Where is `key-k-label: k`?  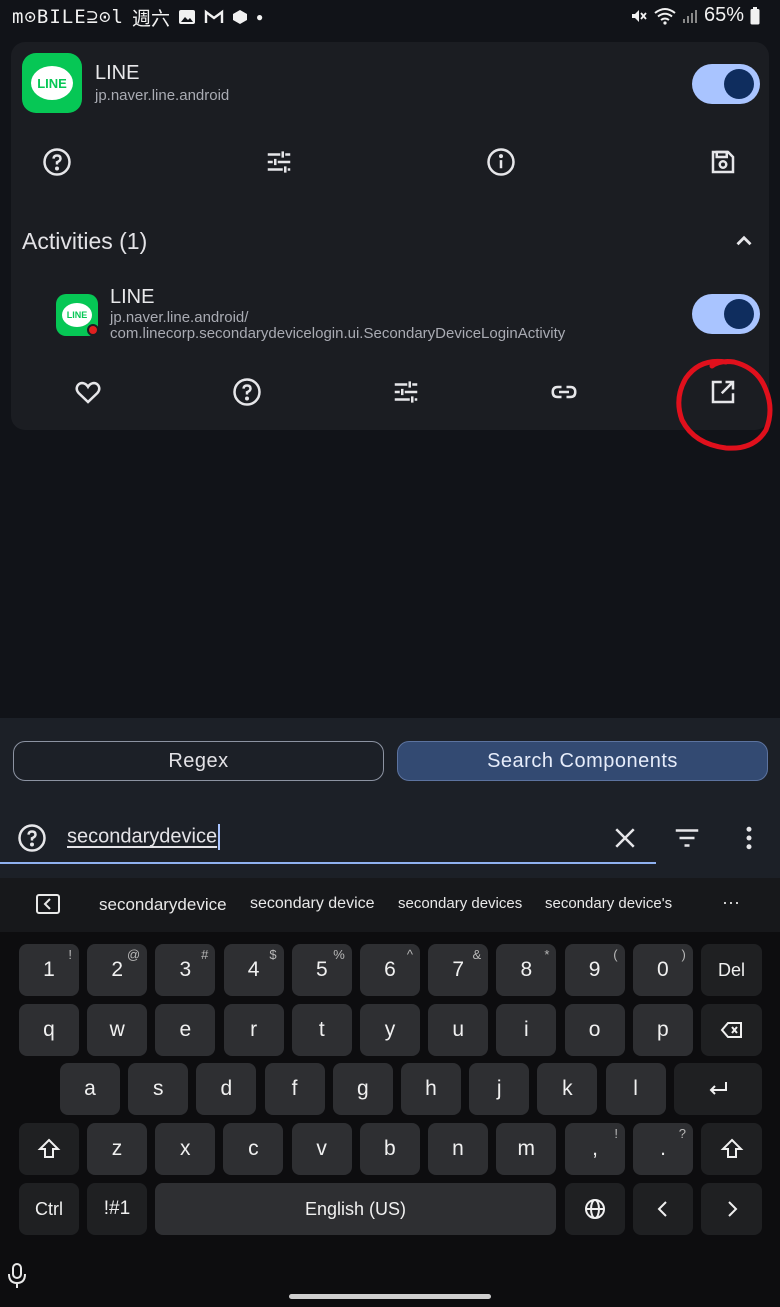
key-k-label: k is located at coordinates (567, 1088).